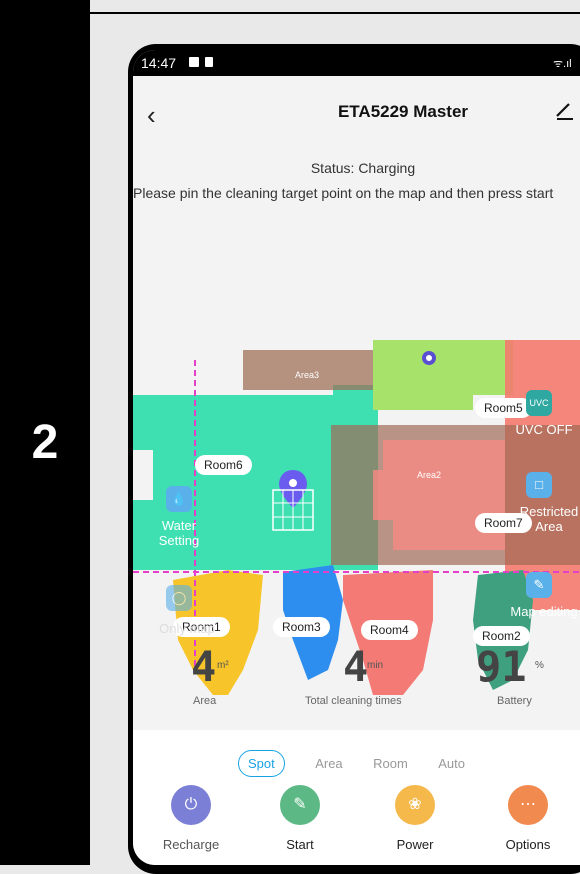 The width and height of the screenshot is (580, 874). I want to click on clock: 14:47, so click(159, 63).